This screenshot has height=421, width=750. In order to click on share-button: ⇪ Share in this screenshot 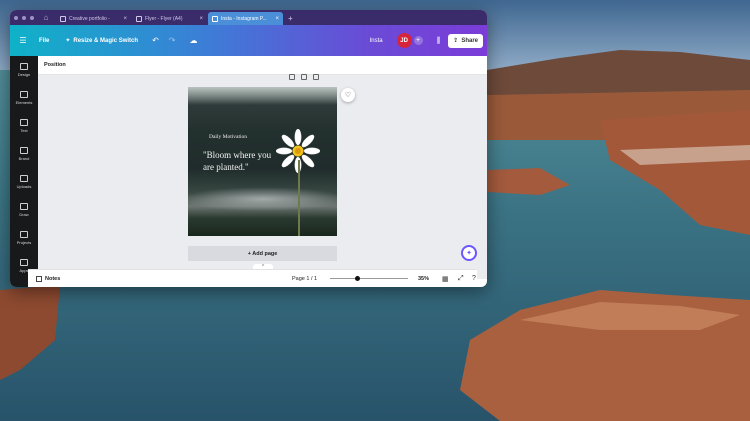, I will do `click(465, 40)`.